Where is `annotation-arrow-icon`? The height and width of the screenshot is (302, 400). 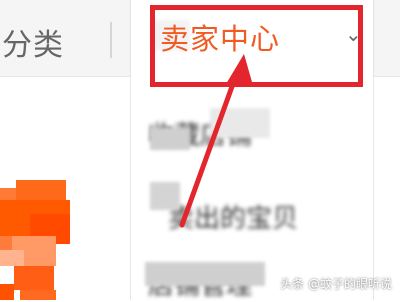
annotation-arrow-icon is located at coordinates (215, 141).